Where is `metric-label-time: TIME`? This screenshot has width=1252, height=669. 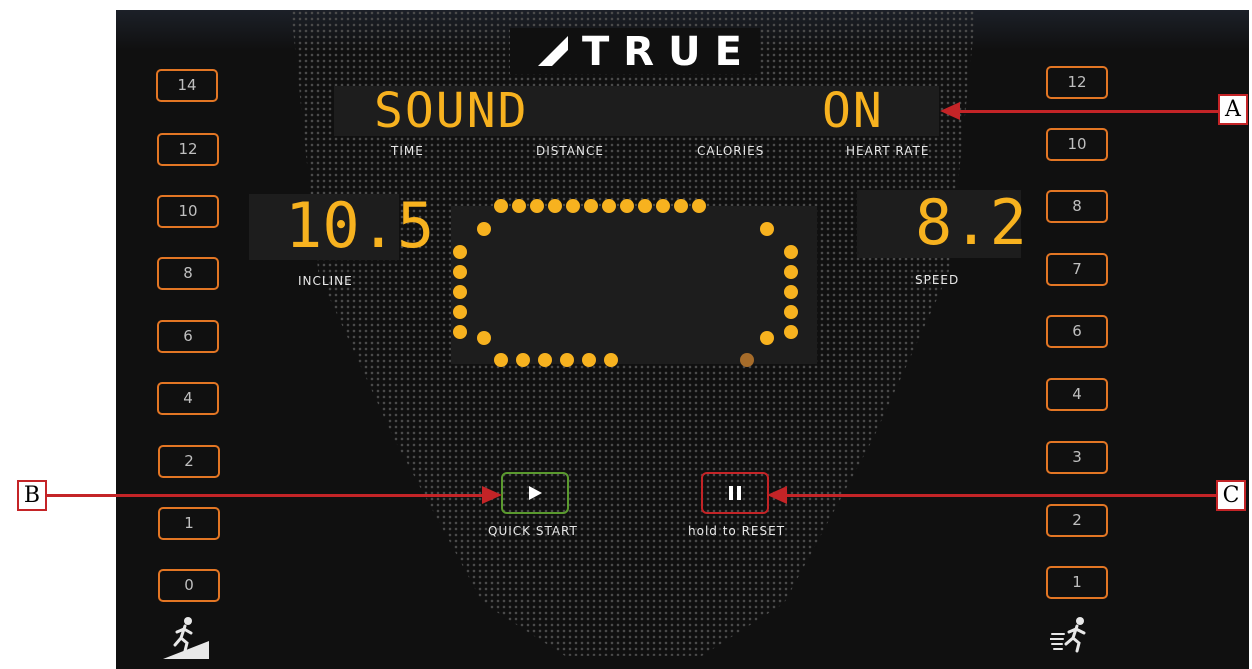 metric-label-time: TIME is located at coordinates (407, 151).